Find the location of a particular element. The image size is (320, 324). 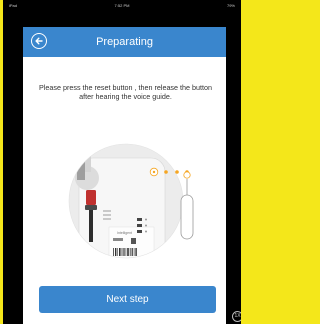

status-time: 7:52 PM is located at coordinates (122, 5).